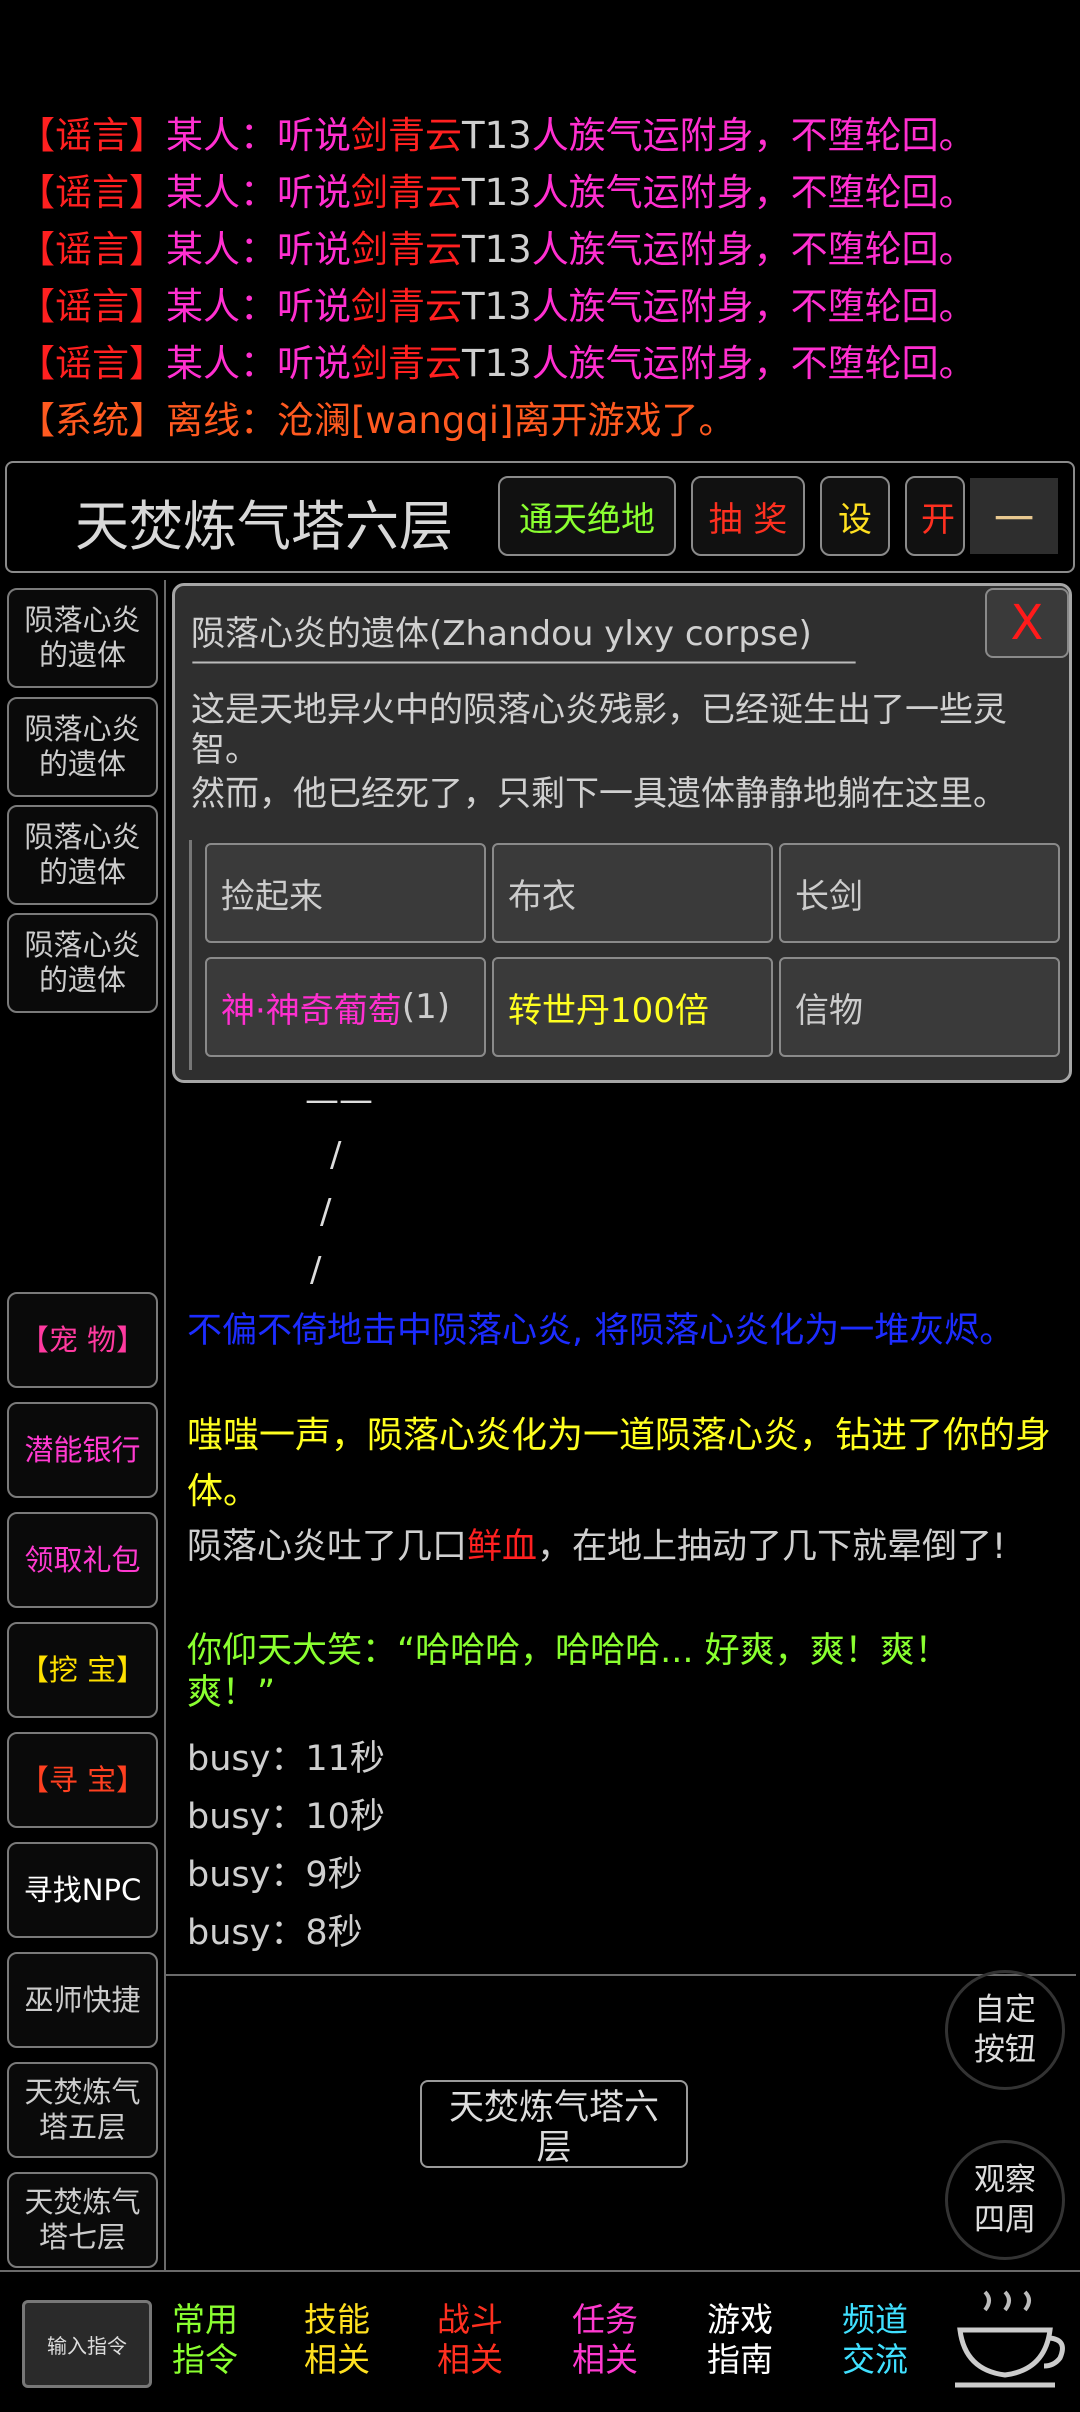 Image resolution: width=1080 pixels, height=2412 pixels. I want to click on log-gray-text-2: ，在地上抽动了几下就晕倒了!, so click(772, 1547).